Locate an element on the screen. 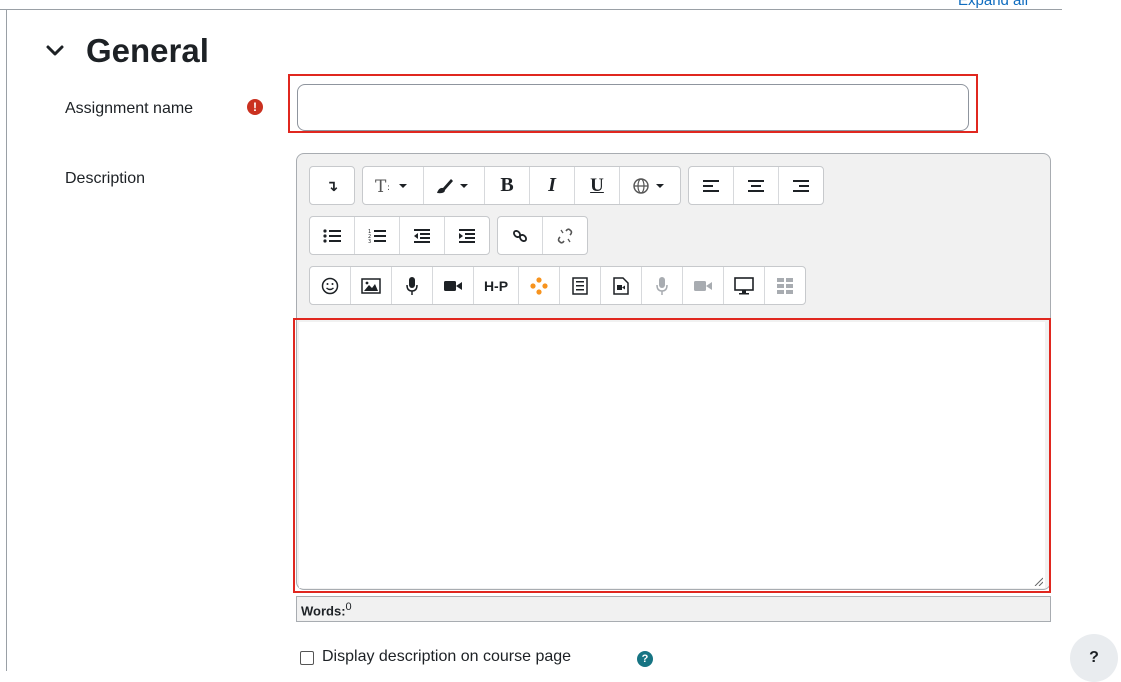 This screenshot has width=1121, height=682. emoticon-button is located at coordinates (330, 285).